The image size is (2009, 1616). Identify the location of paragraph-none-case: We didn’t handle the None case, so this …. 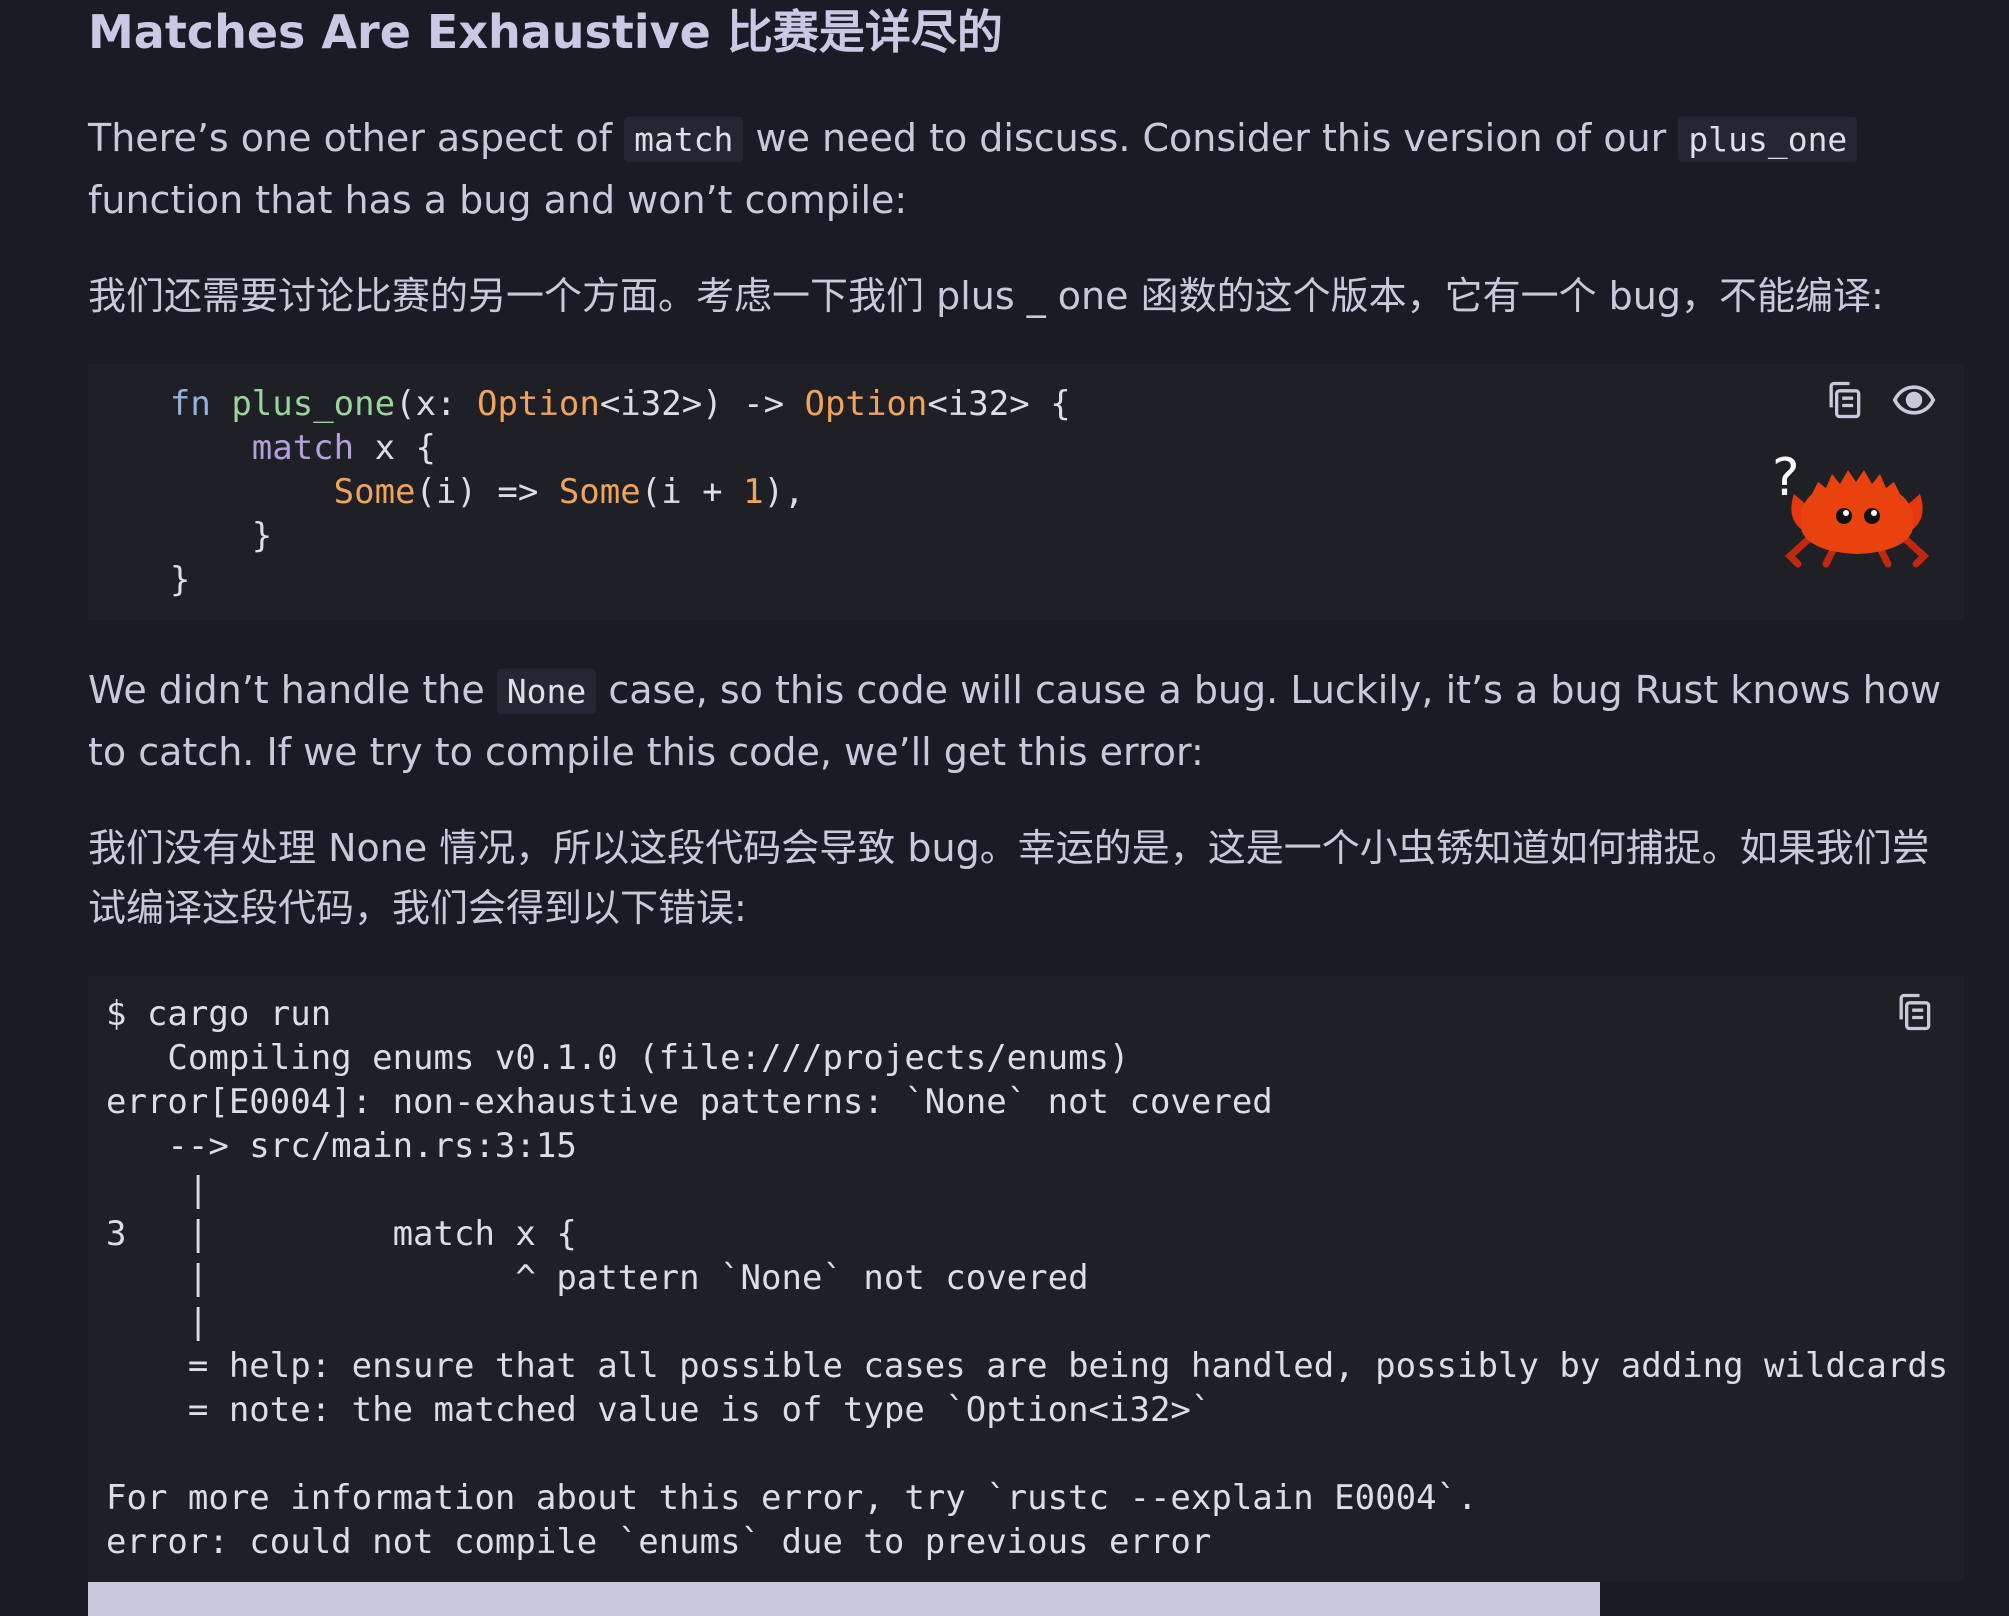
(1025, 721).